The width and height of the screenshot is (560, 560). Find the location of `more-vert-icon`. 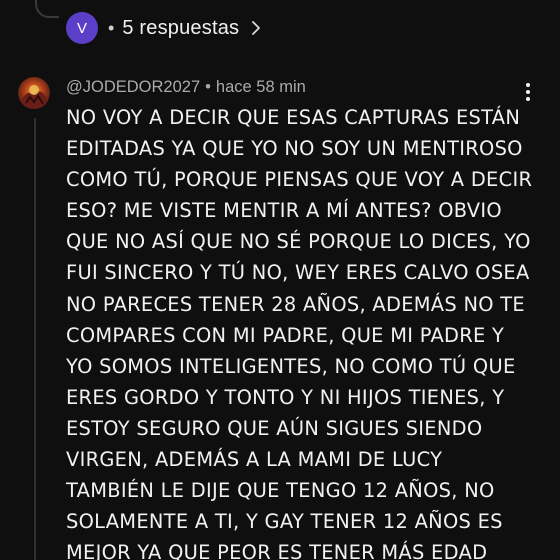

more-vert-icon is located at coordinates (528, 92).